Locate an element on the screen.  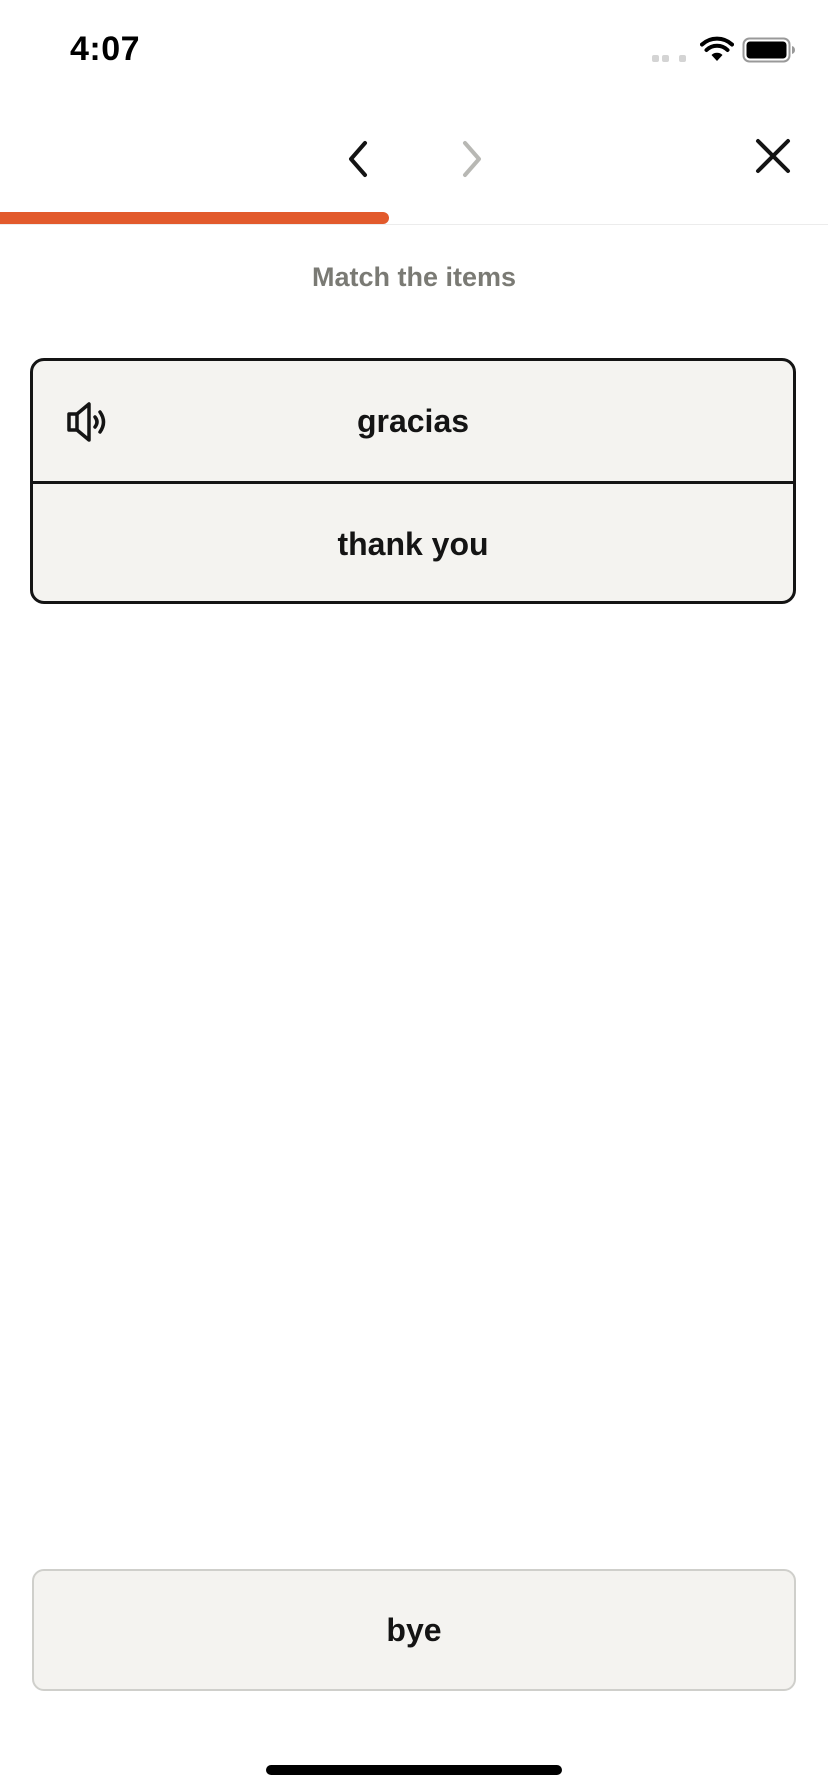
status-time: 4:07 is located at coordinates (105, 49).